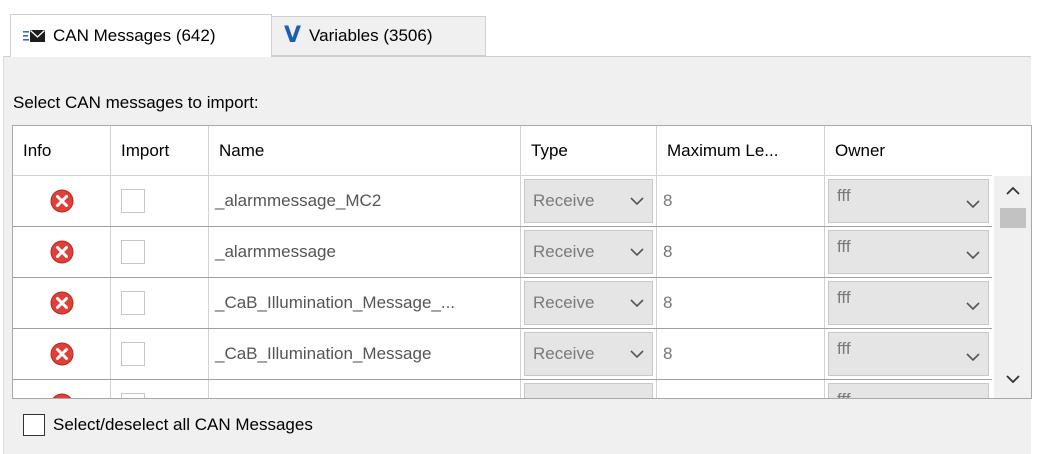 The image size is (1047, 454). Describe the element at coordinates (365, 151) in the screenshot. I see `column-header-name: Name` at that location.